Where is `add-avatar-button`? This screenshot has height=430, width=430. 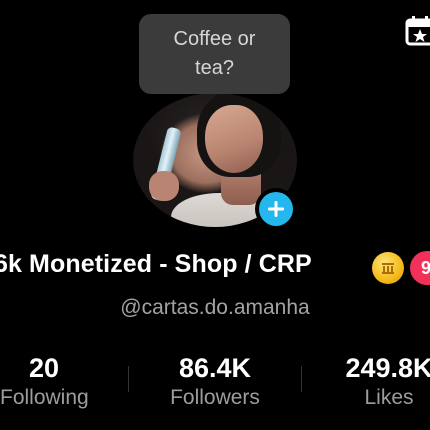
add-avatar-button is located at coordinates (276, 209).